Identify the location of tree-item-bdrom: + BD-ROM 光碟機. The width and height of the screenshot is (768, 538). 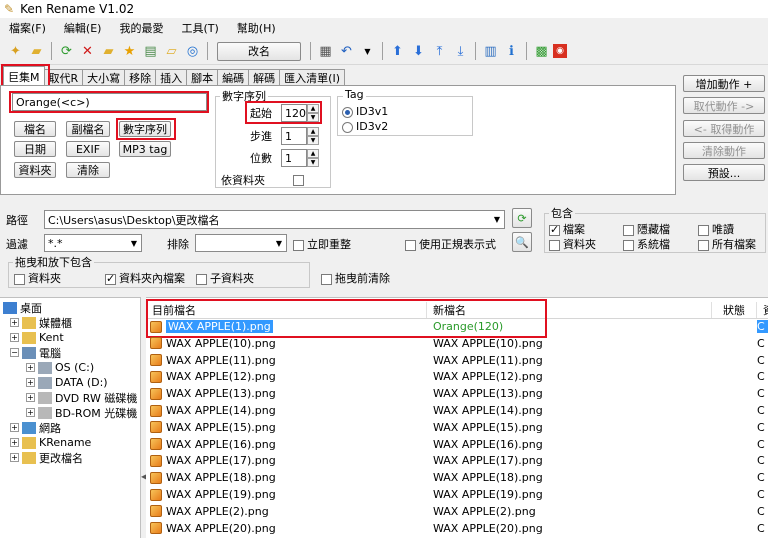
(81, 412).